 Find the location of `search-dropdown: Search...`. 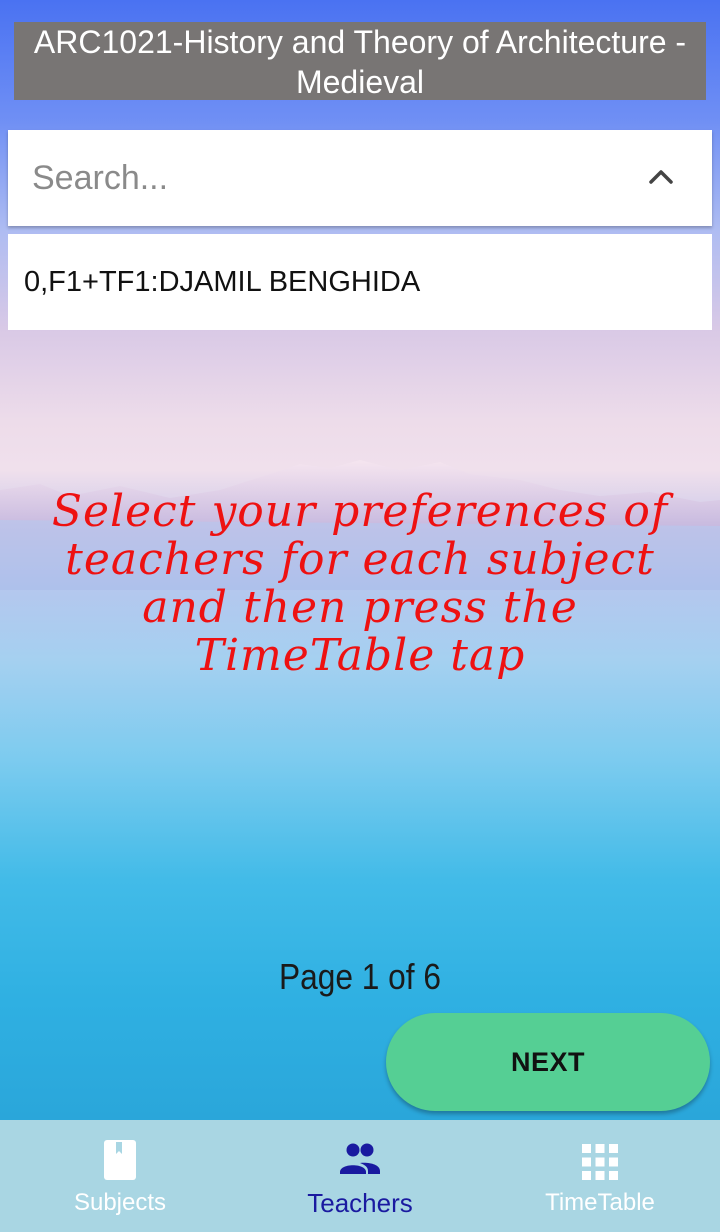

search-dropdown: Search... is located at coordinates (360, 178).